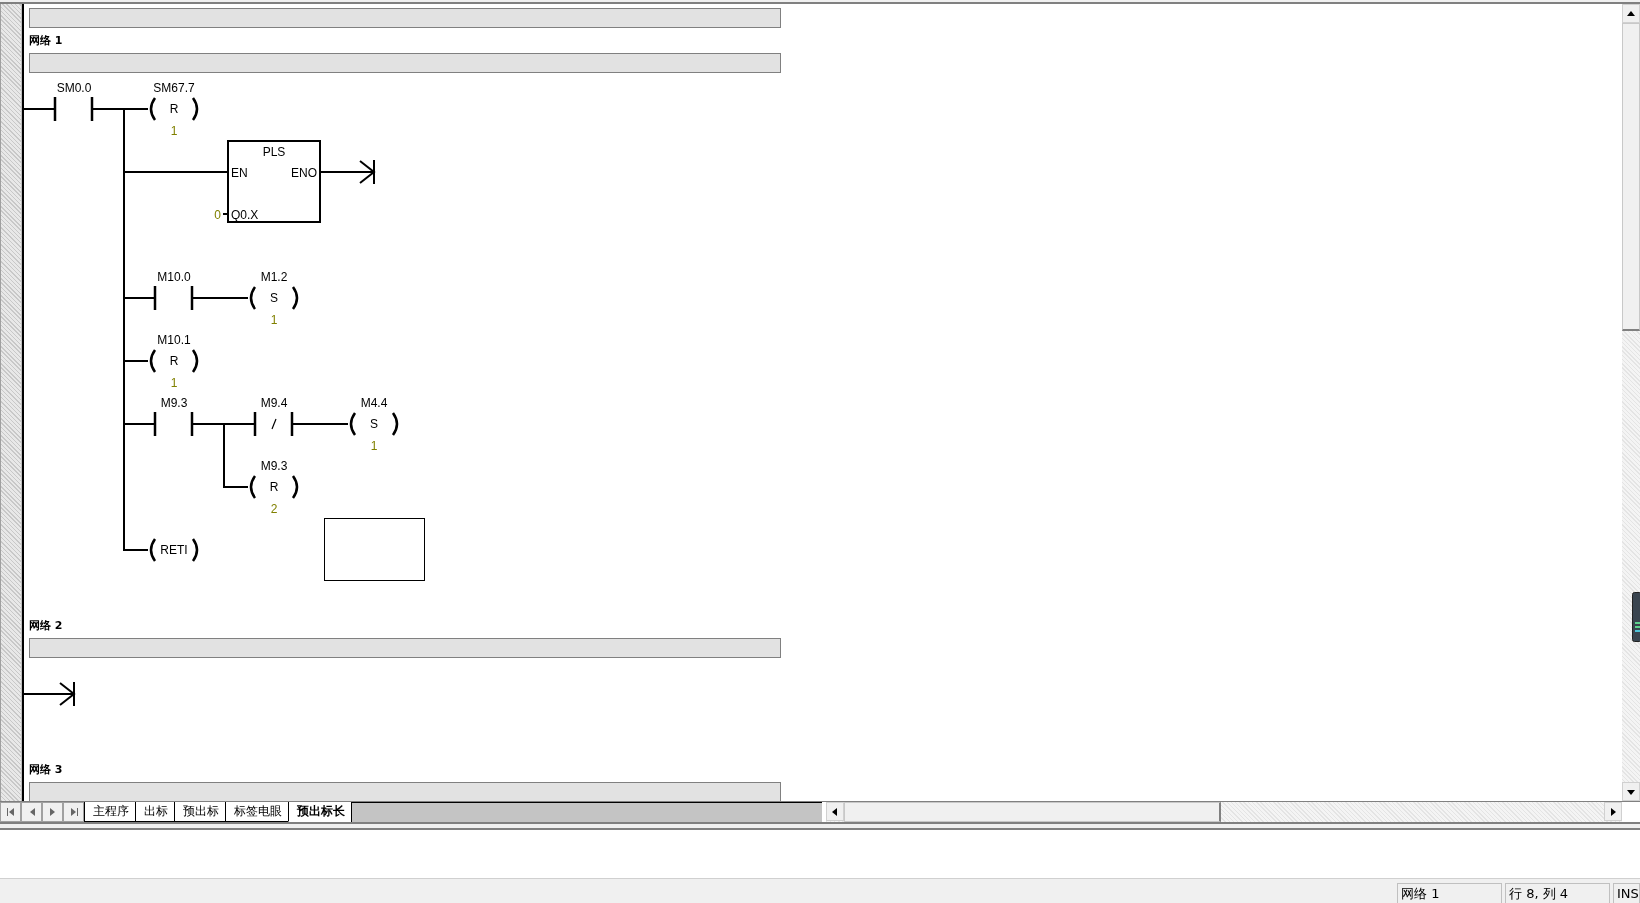  What do you see at coordinates (199, 812) in the screenshot?
I see `program-tab: 预出标` at bounding box center [199, 812].